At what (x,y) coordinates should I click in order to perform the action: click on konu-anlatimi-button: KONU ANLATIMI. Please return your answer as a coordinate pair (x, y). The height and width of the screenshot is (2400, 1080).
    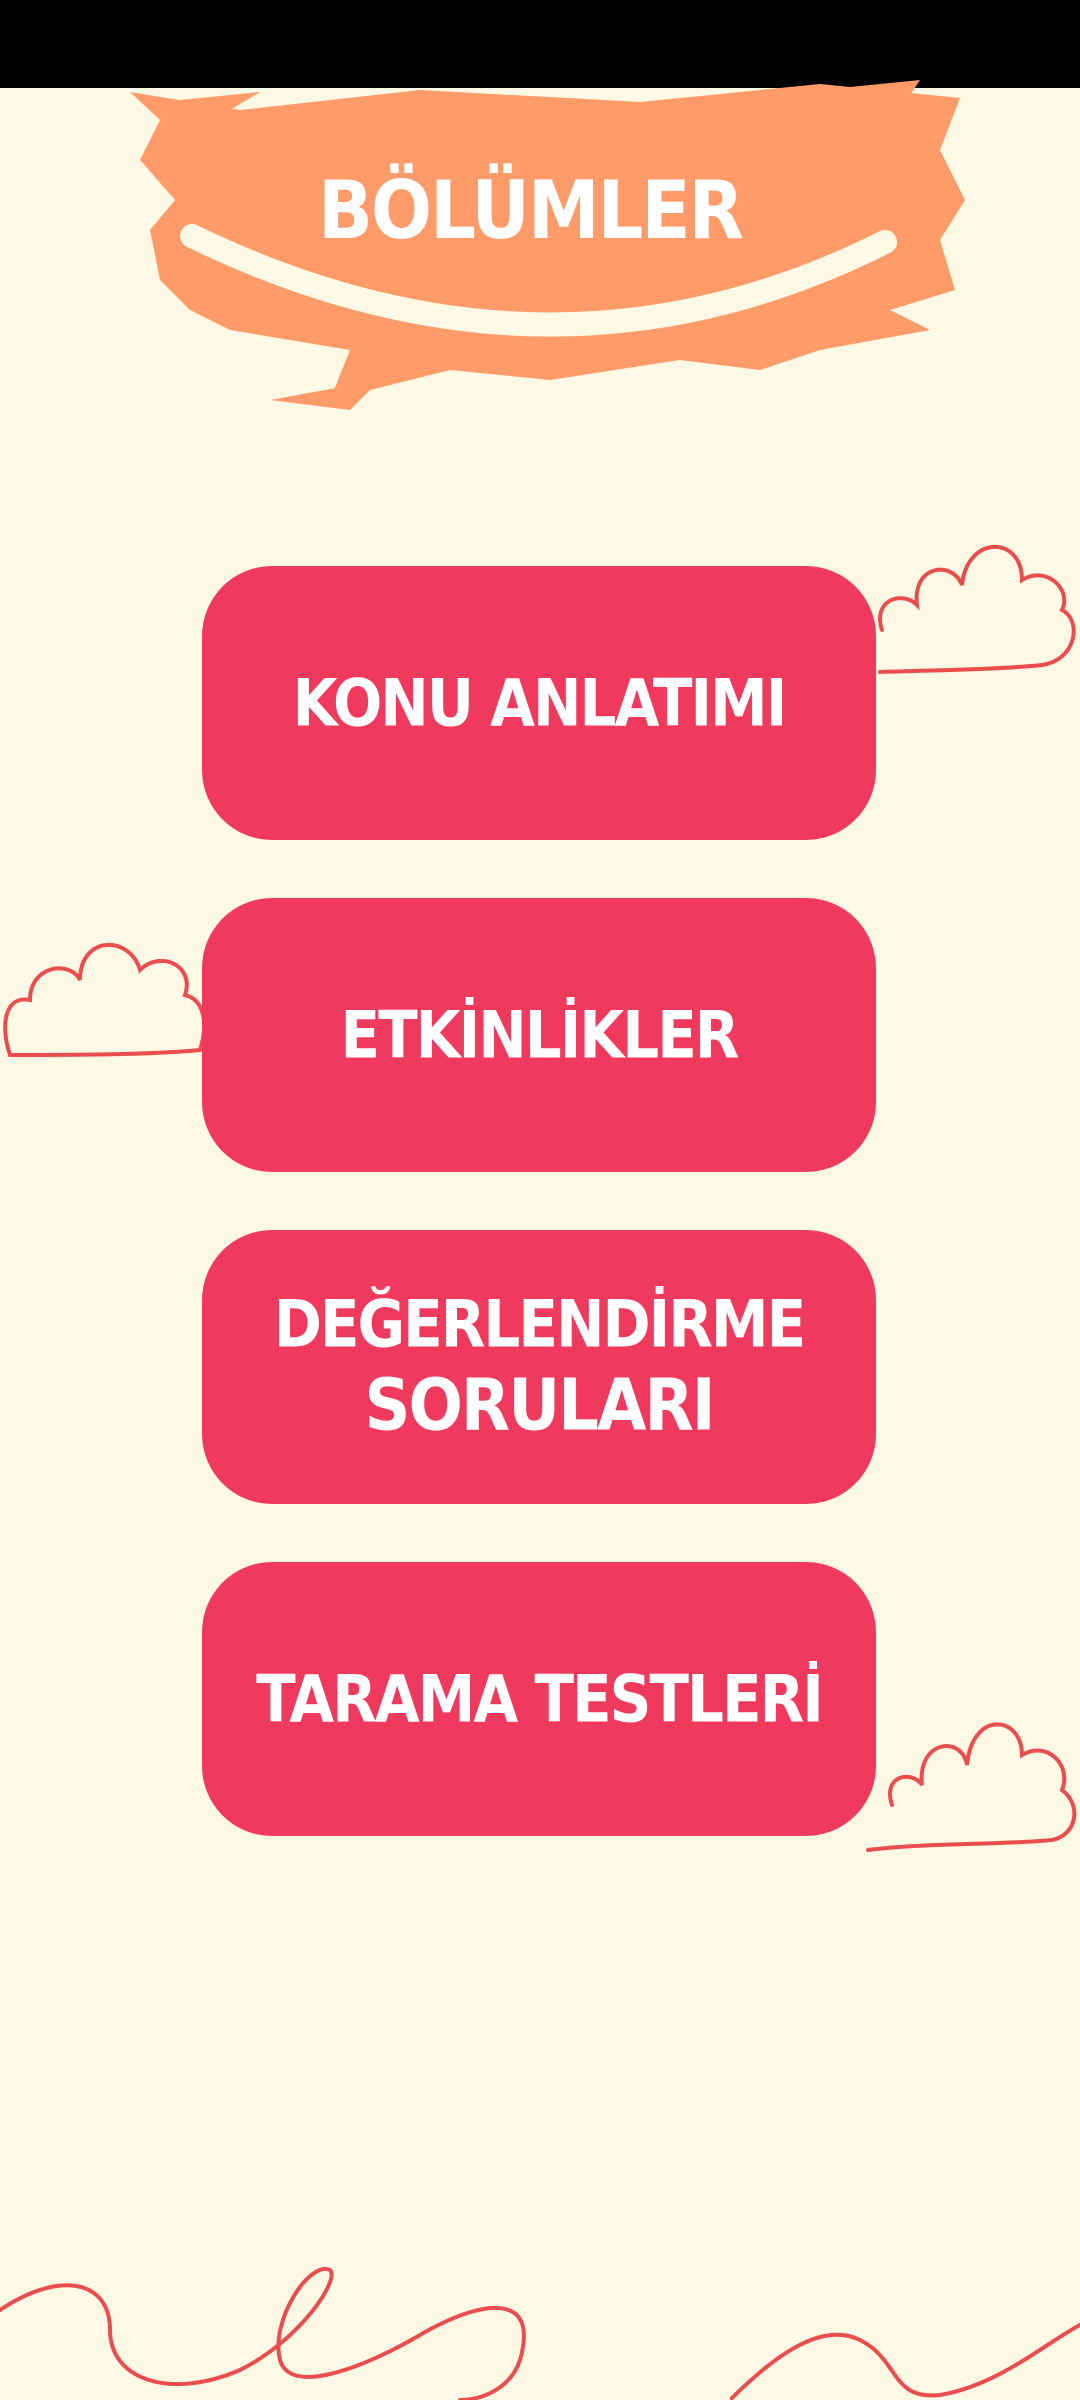
    Looking at the image, I should click on (539, 703).